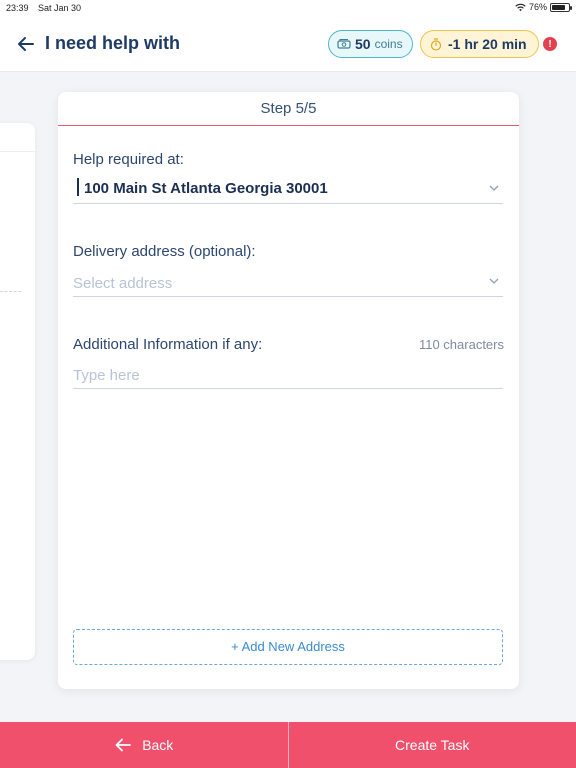 The image size is (576, 768). What do you see at coordinates (17, 391) in the screenshot?
I see `previous-step-card` at bounding box center [17, 391].